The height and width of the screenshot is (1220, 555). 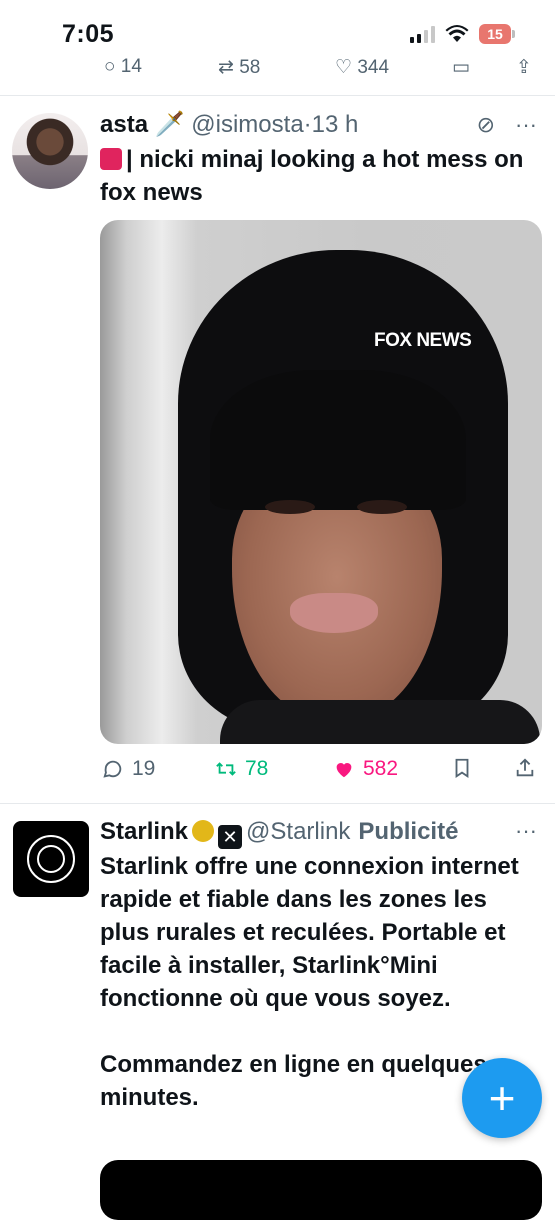 I want to click on more-icon: ···, so click(x=526, y=125).